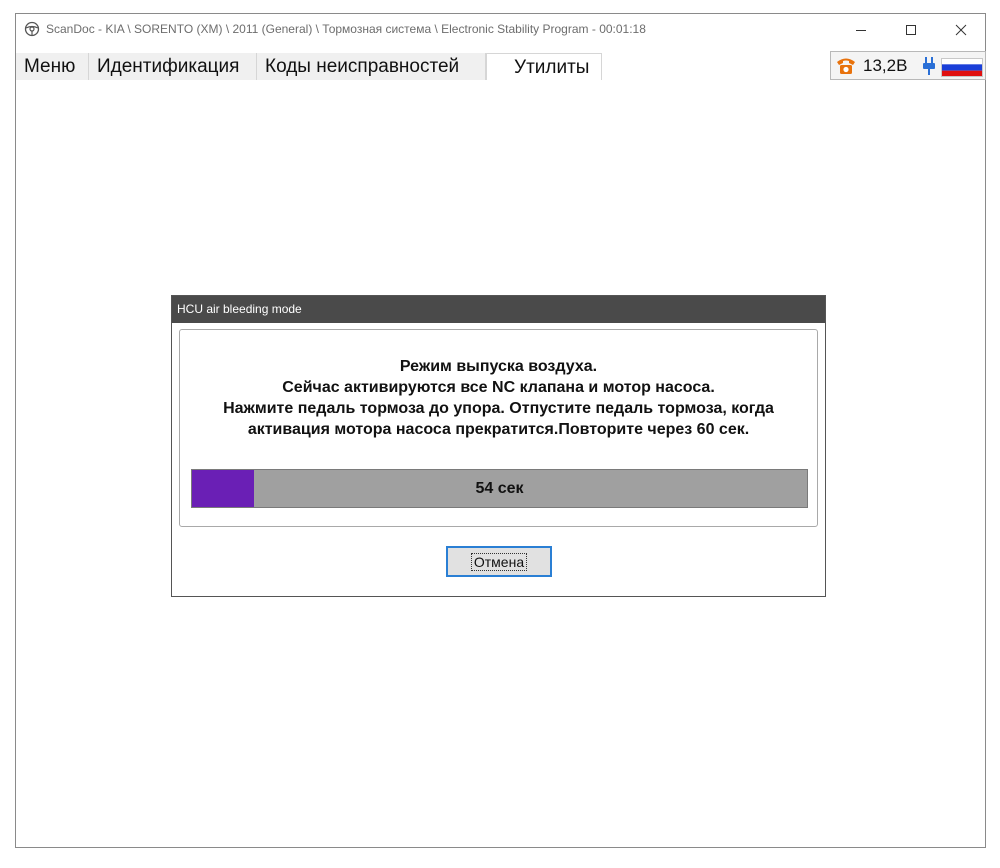 This screenshot has height=868, width=1000. I want to click on close-icon, so click(961, 29).